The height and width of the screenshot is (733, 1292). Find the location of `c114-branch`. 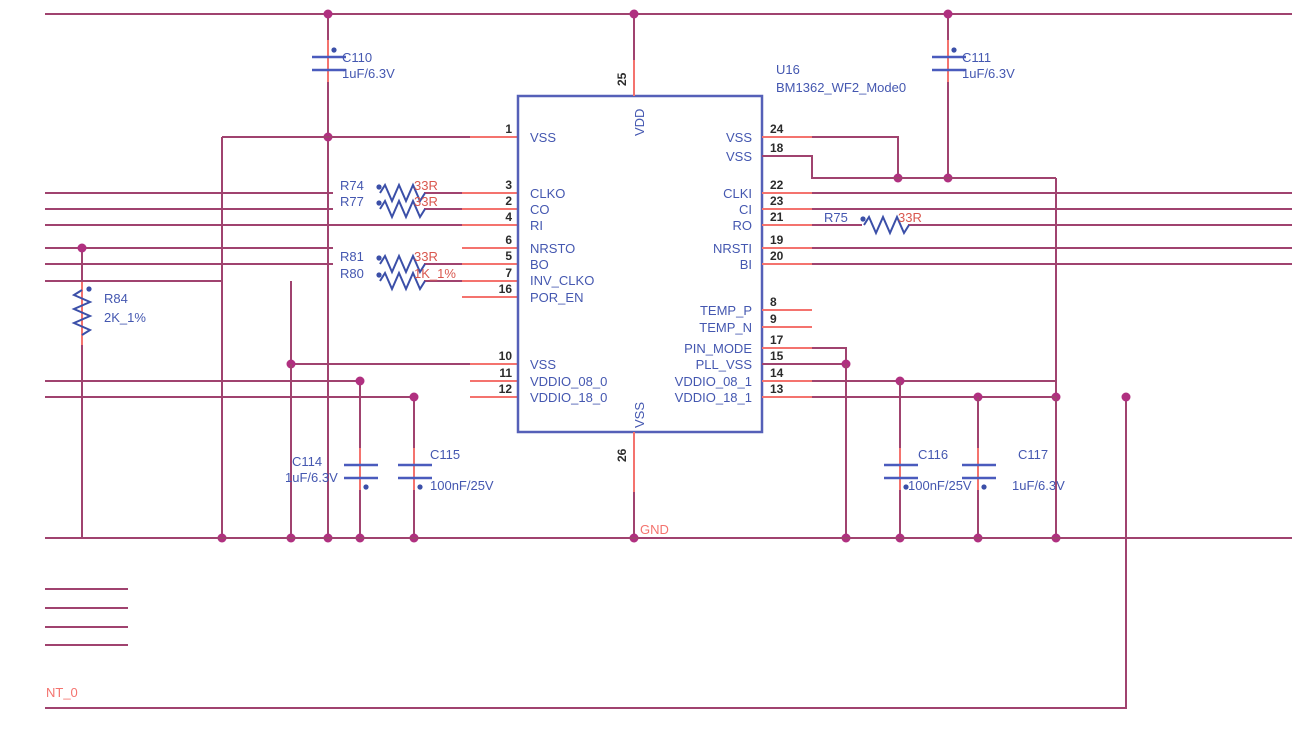

c114-branch is located at coordinates (360, 459).